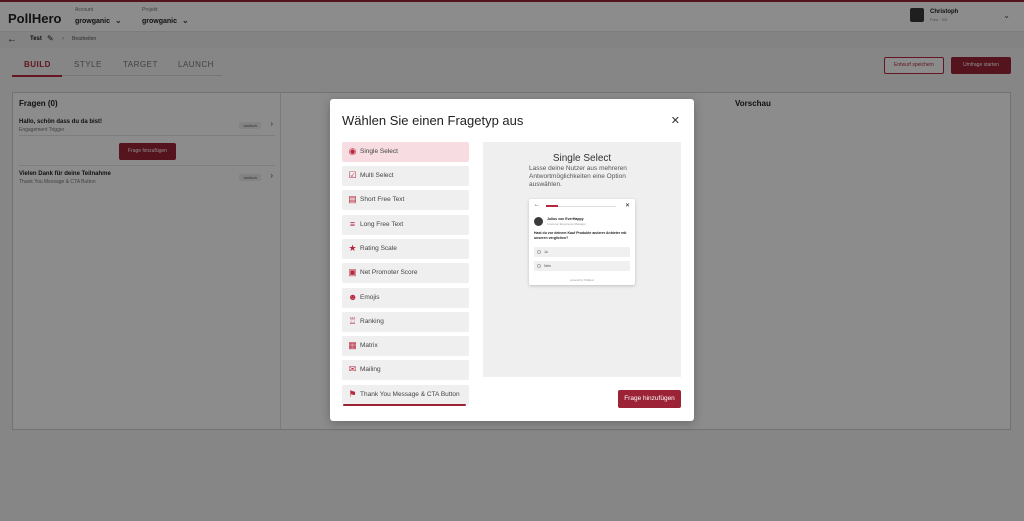  Describe the element at coordinates (370, 369) in the screenshot. I see `type-label: Mailing` at that location.